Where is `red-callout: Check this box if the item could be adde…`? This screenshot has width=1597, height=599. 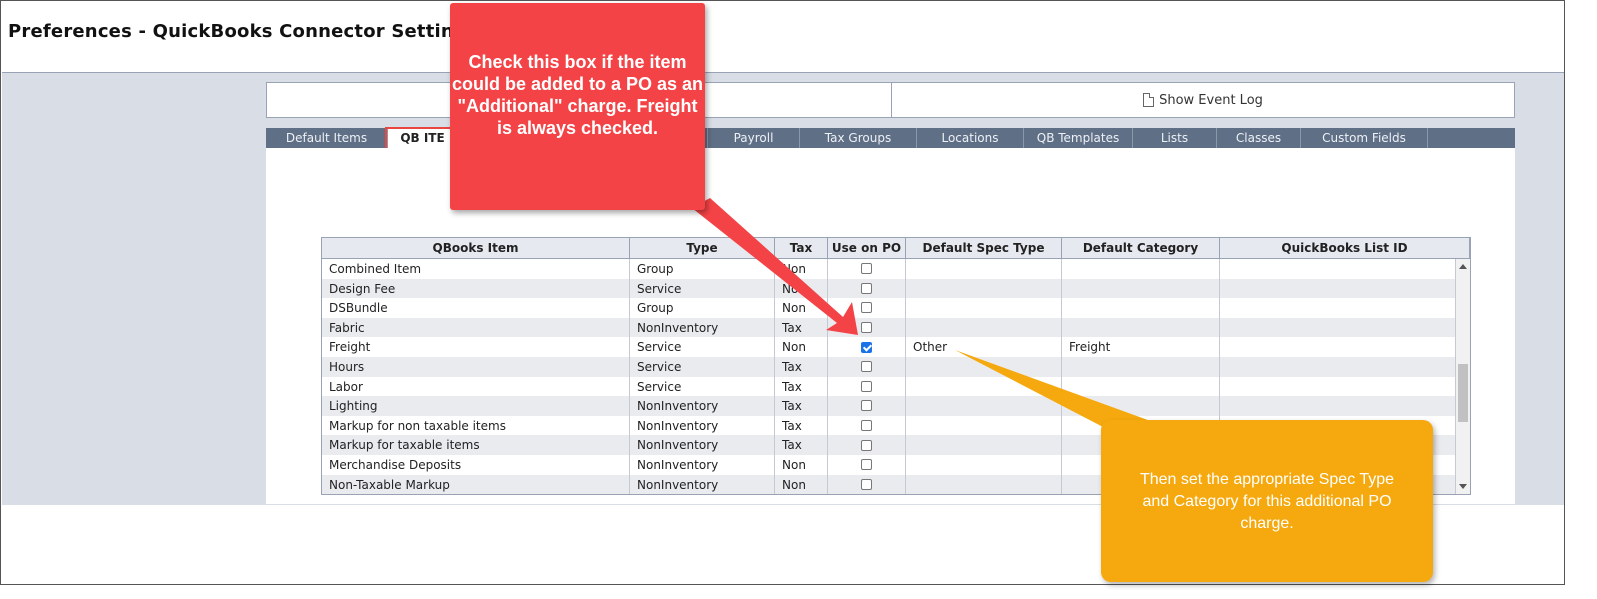 red-callout: Check this box if the item could be adde… is located at coordinates (577, 106).